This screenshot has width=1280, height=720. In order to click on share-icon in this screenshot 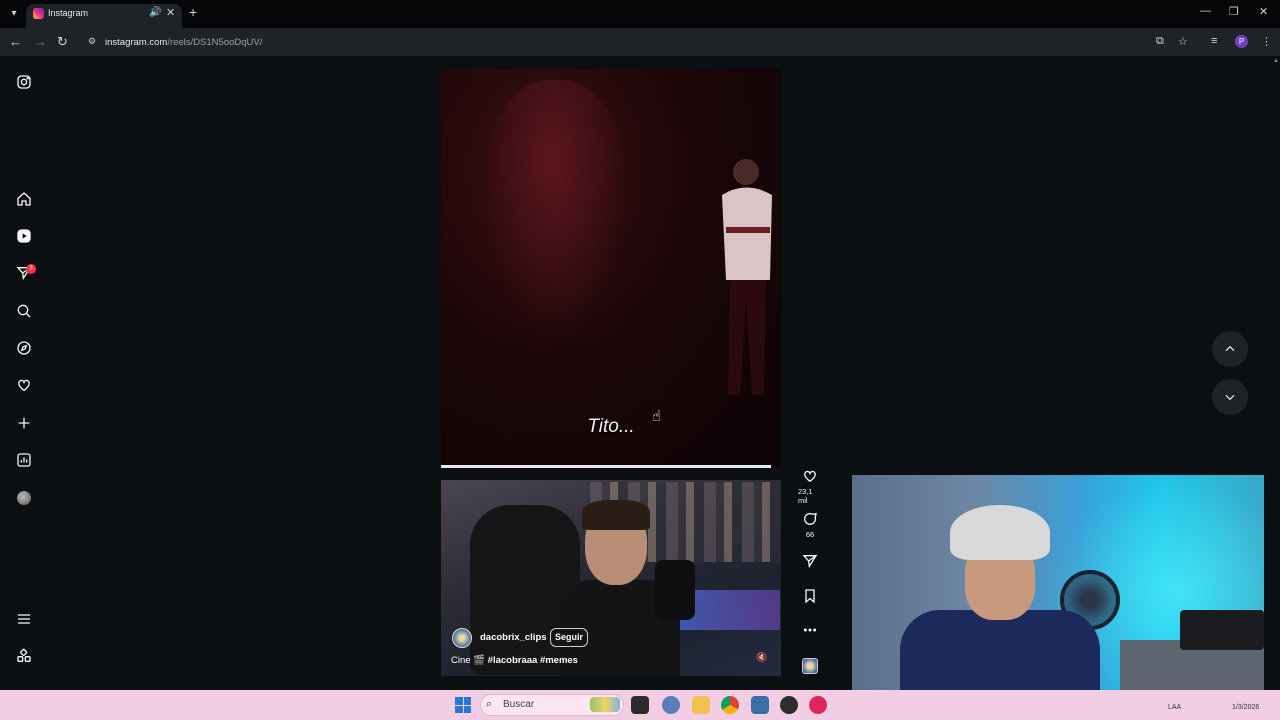, I will do `click(810, 561)`.